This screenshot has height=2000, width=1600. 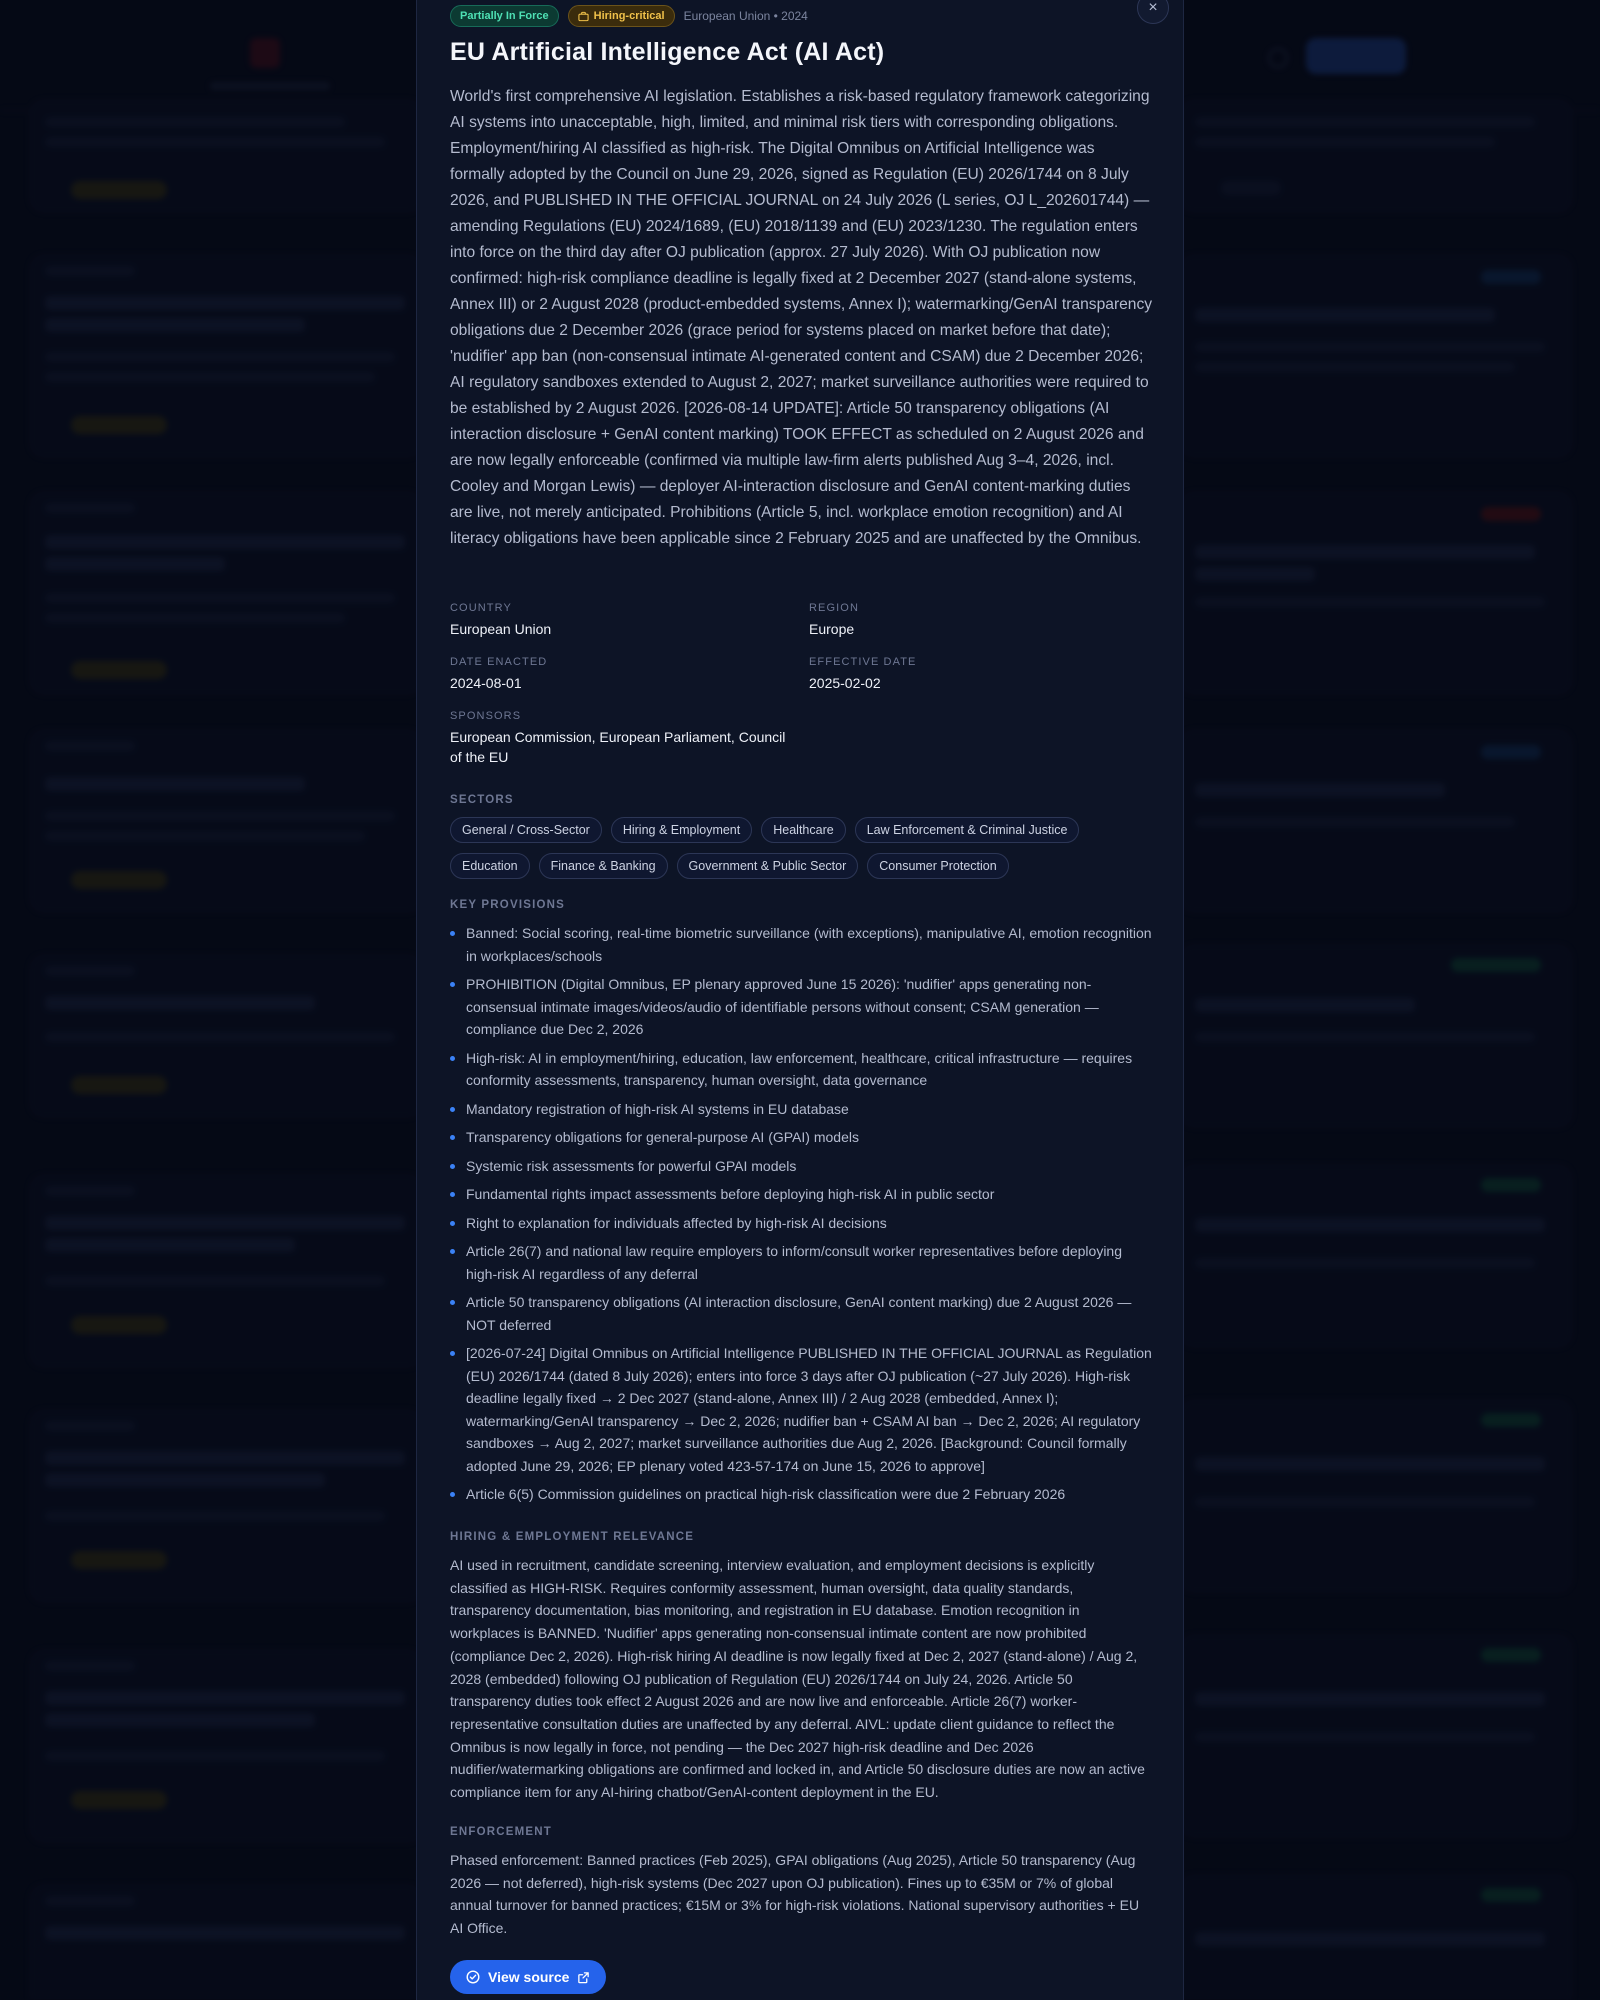 What do you see at coordinates (501, 1832) in the screenshot?
I see `enforcement-heading: Enforcement` at bounding box center [501, 1832].